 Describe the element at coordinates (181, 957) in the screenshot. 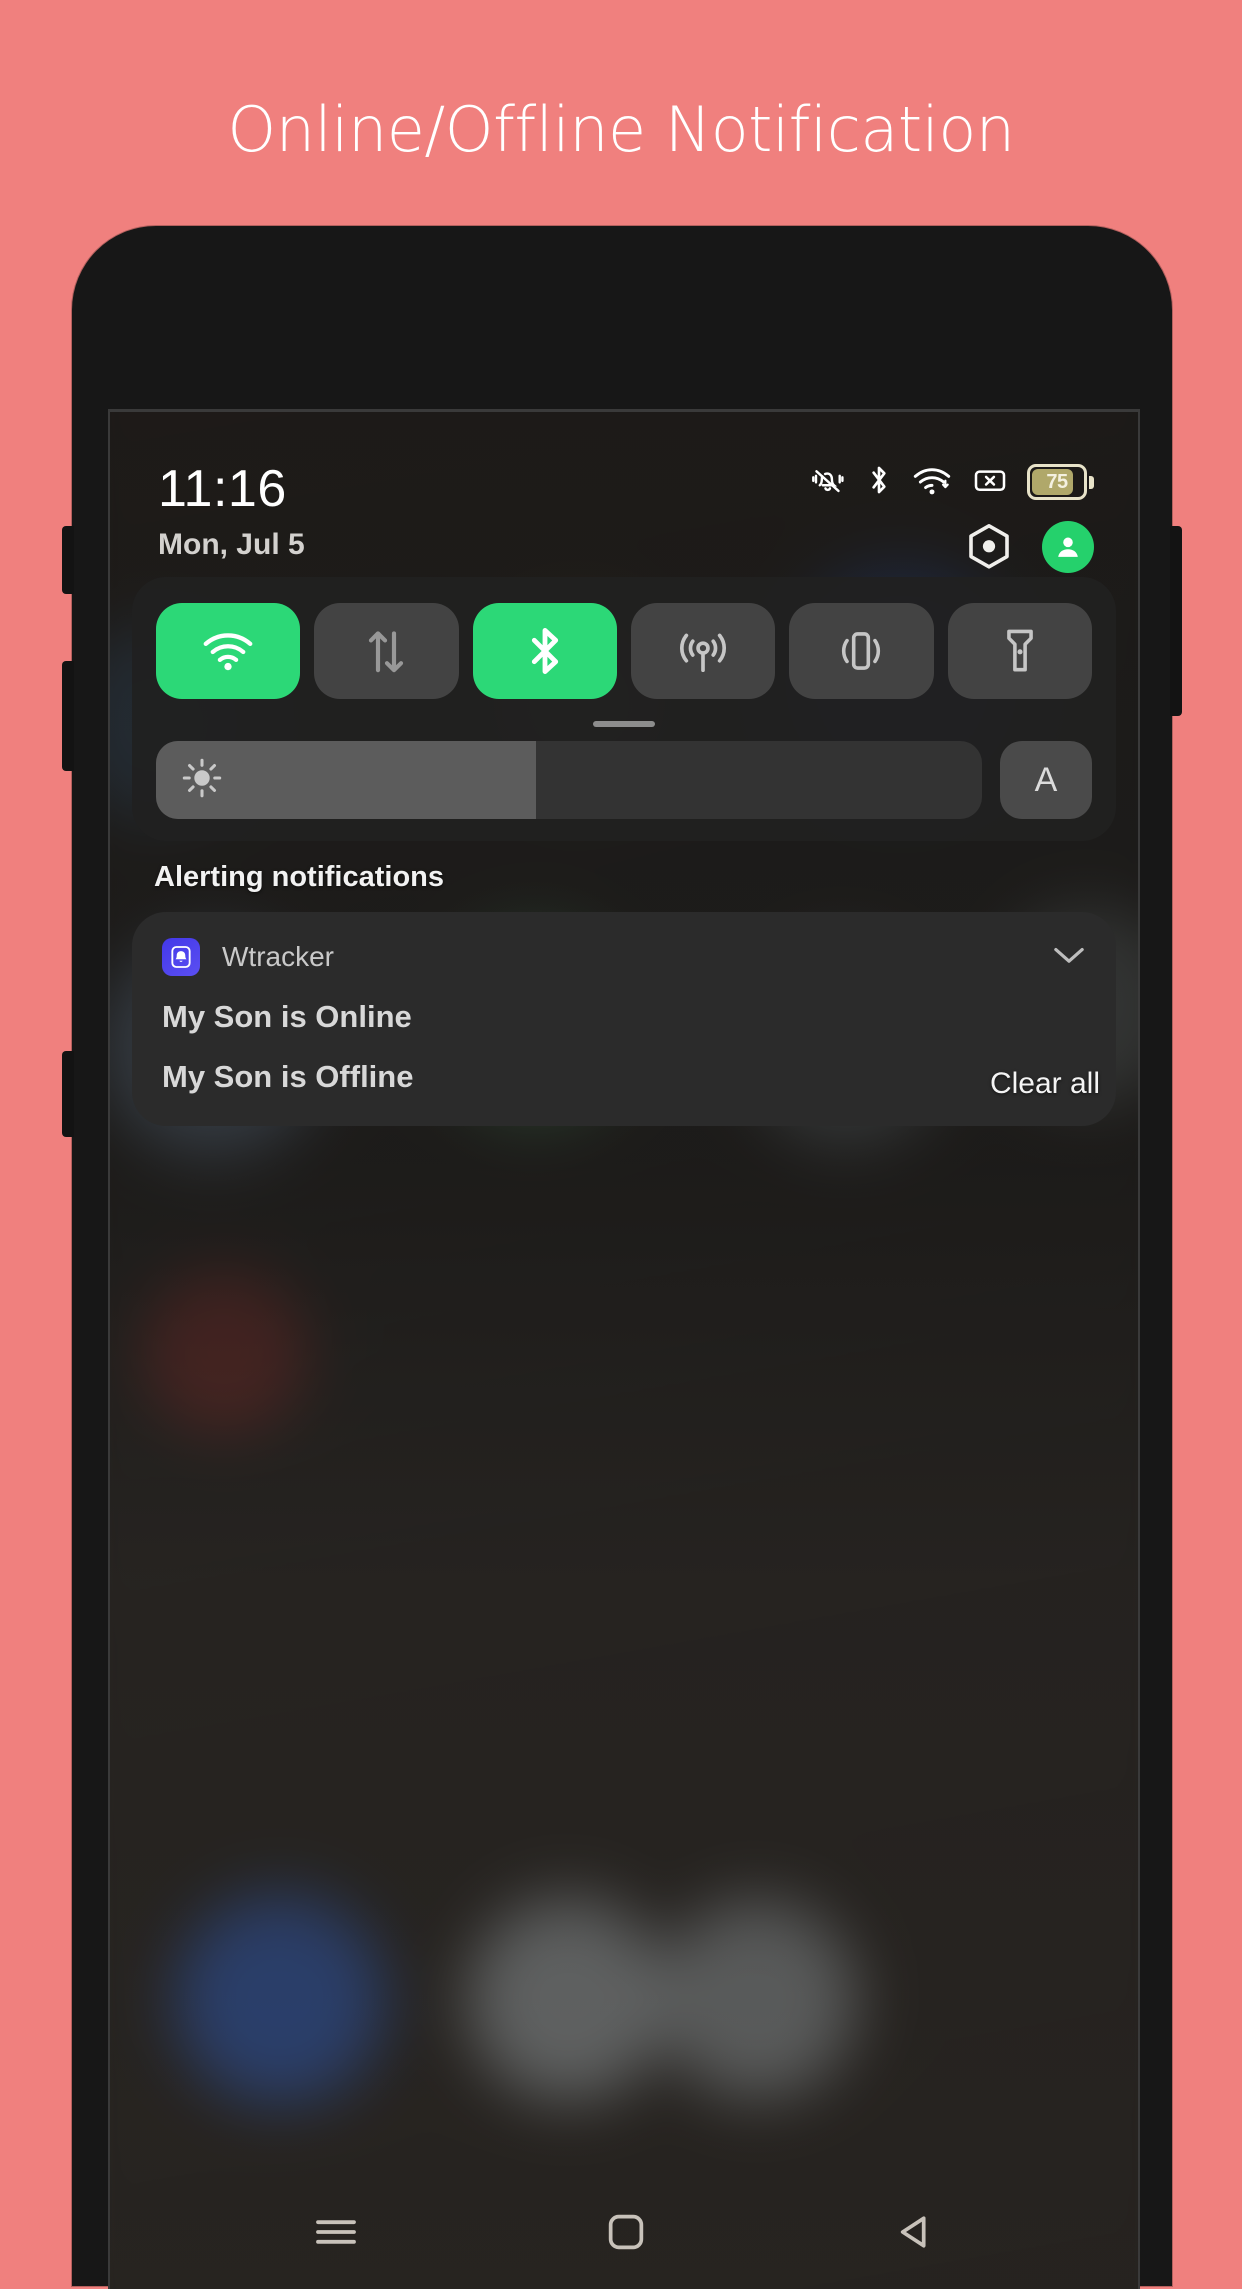

I see `wtracker-app-icon` at that location.